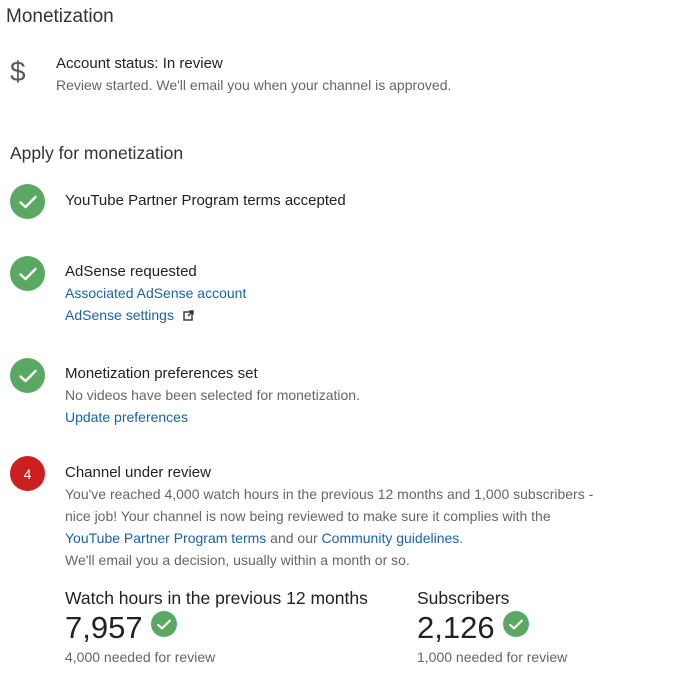 The image size is (696, 696). What do you see at coordinates (463, 598) in the screenshot?
I see `metric-label: Subscribers` at bounding box center [463, 598].